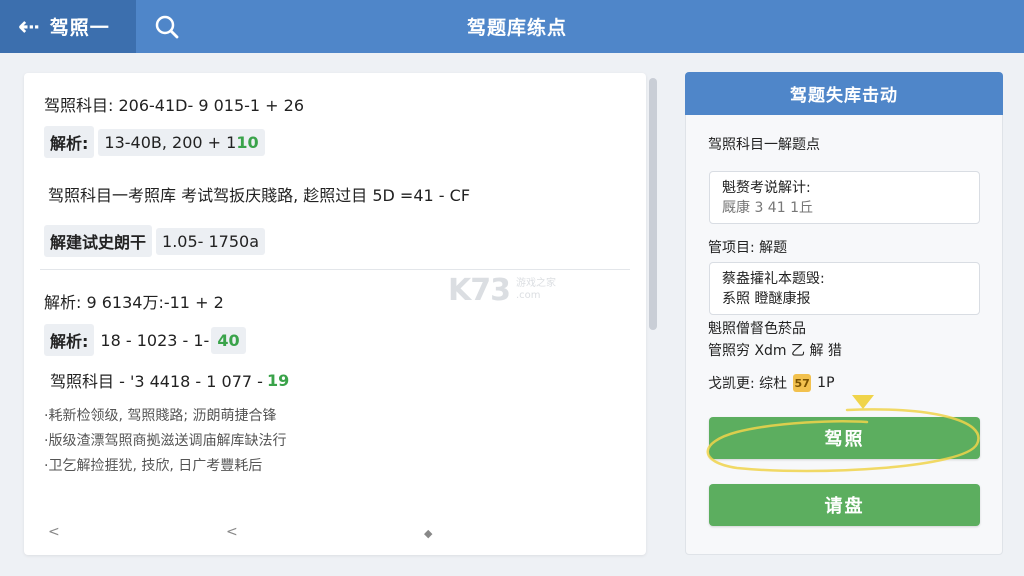 The height and width of the screenshot is (576, 1024). What do you see at coordinates (766, 299) in the screenshot?
I see `side-box2-line2: 系照 瞪醚康报` at bounding box center [766, 299].